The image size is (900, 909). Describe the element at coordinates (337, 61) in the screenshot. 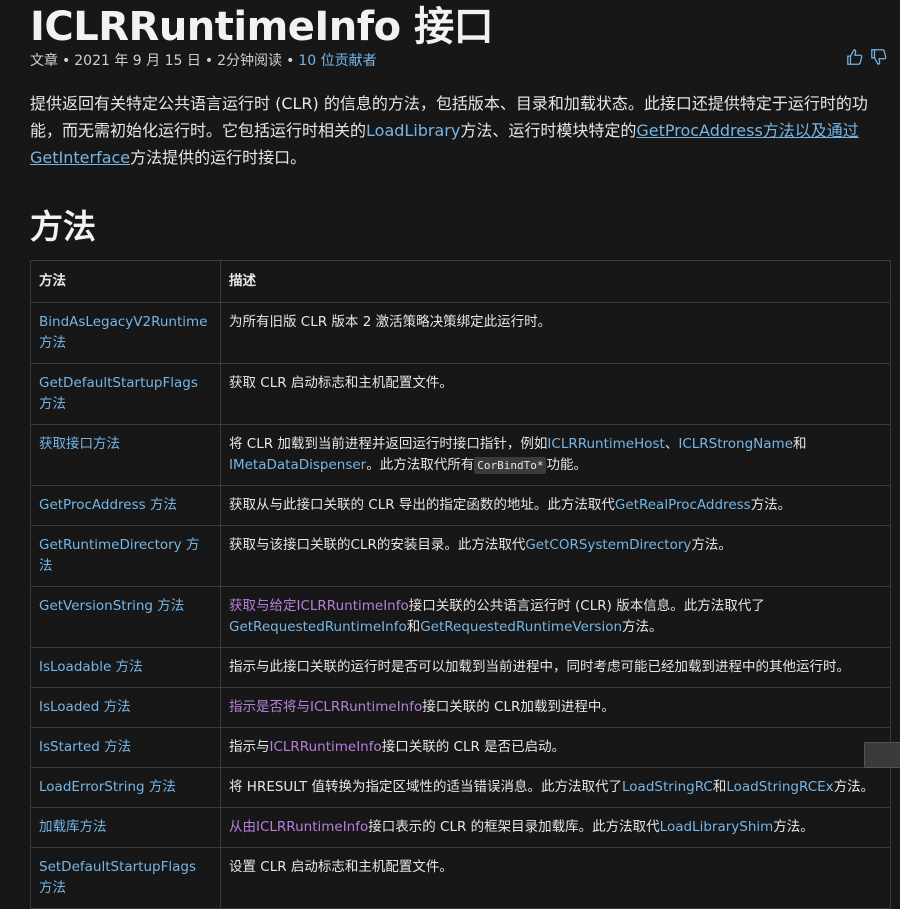

I see `contributors-link: 10 位贡献者` at that location.